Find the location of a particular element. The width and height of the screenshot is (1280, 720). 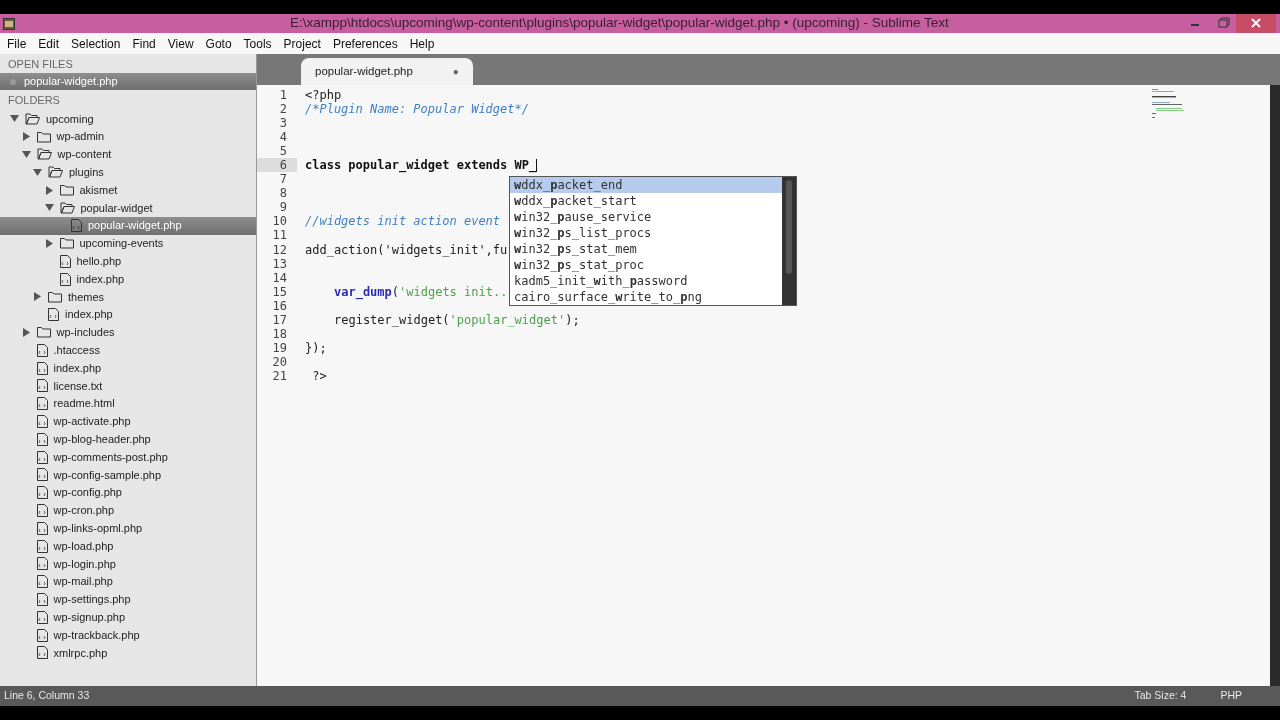

tree-item: plugins is located at coordinates (128, 172).